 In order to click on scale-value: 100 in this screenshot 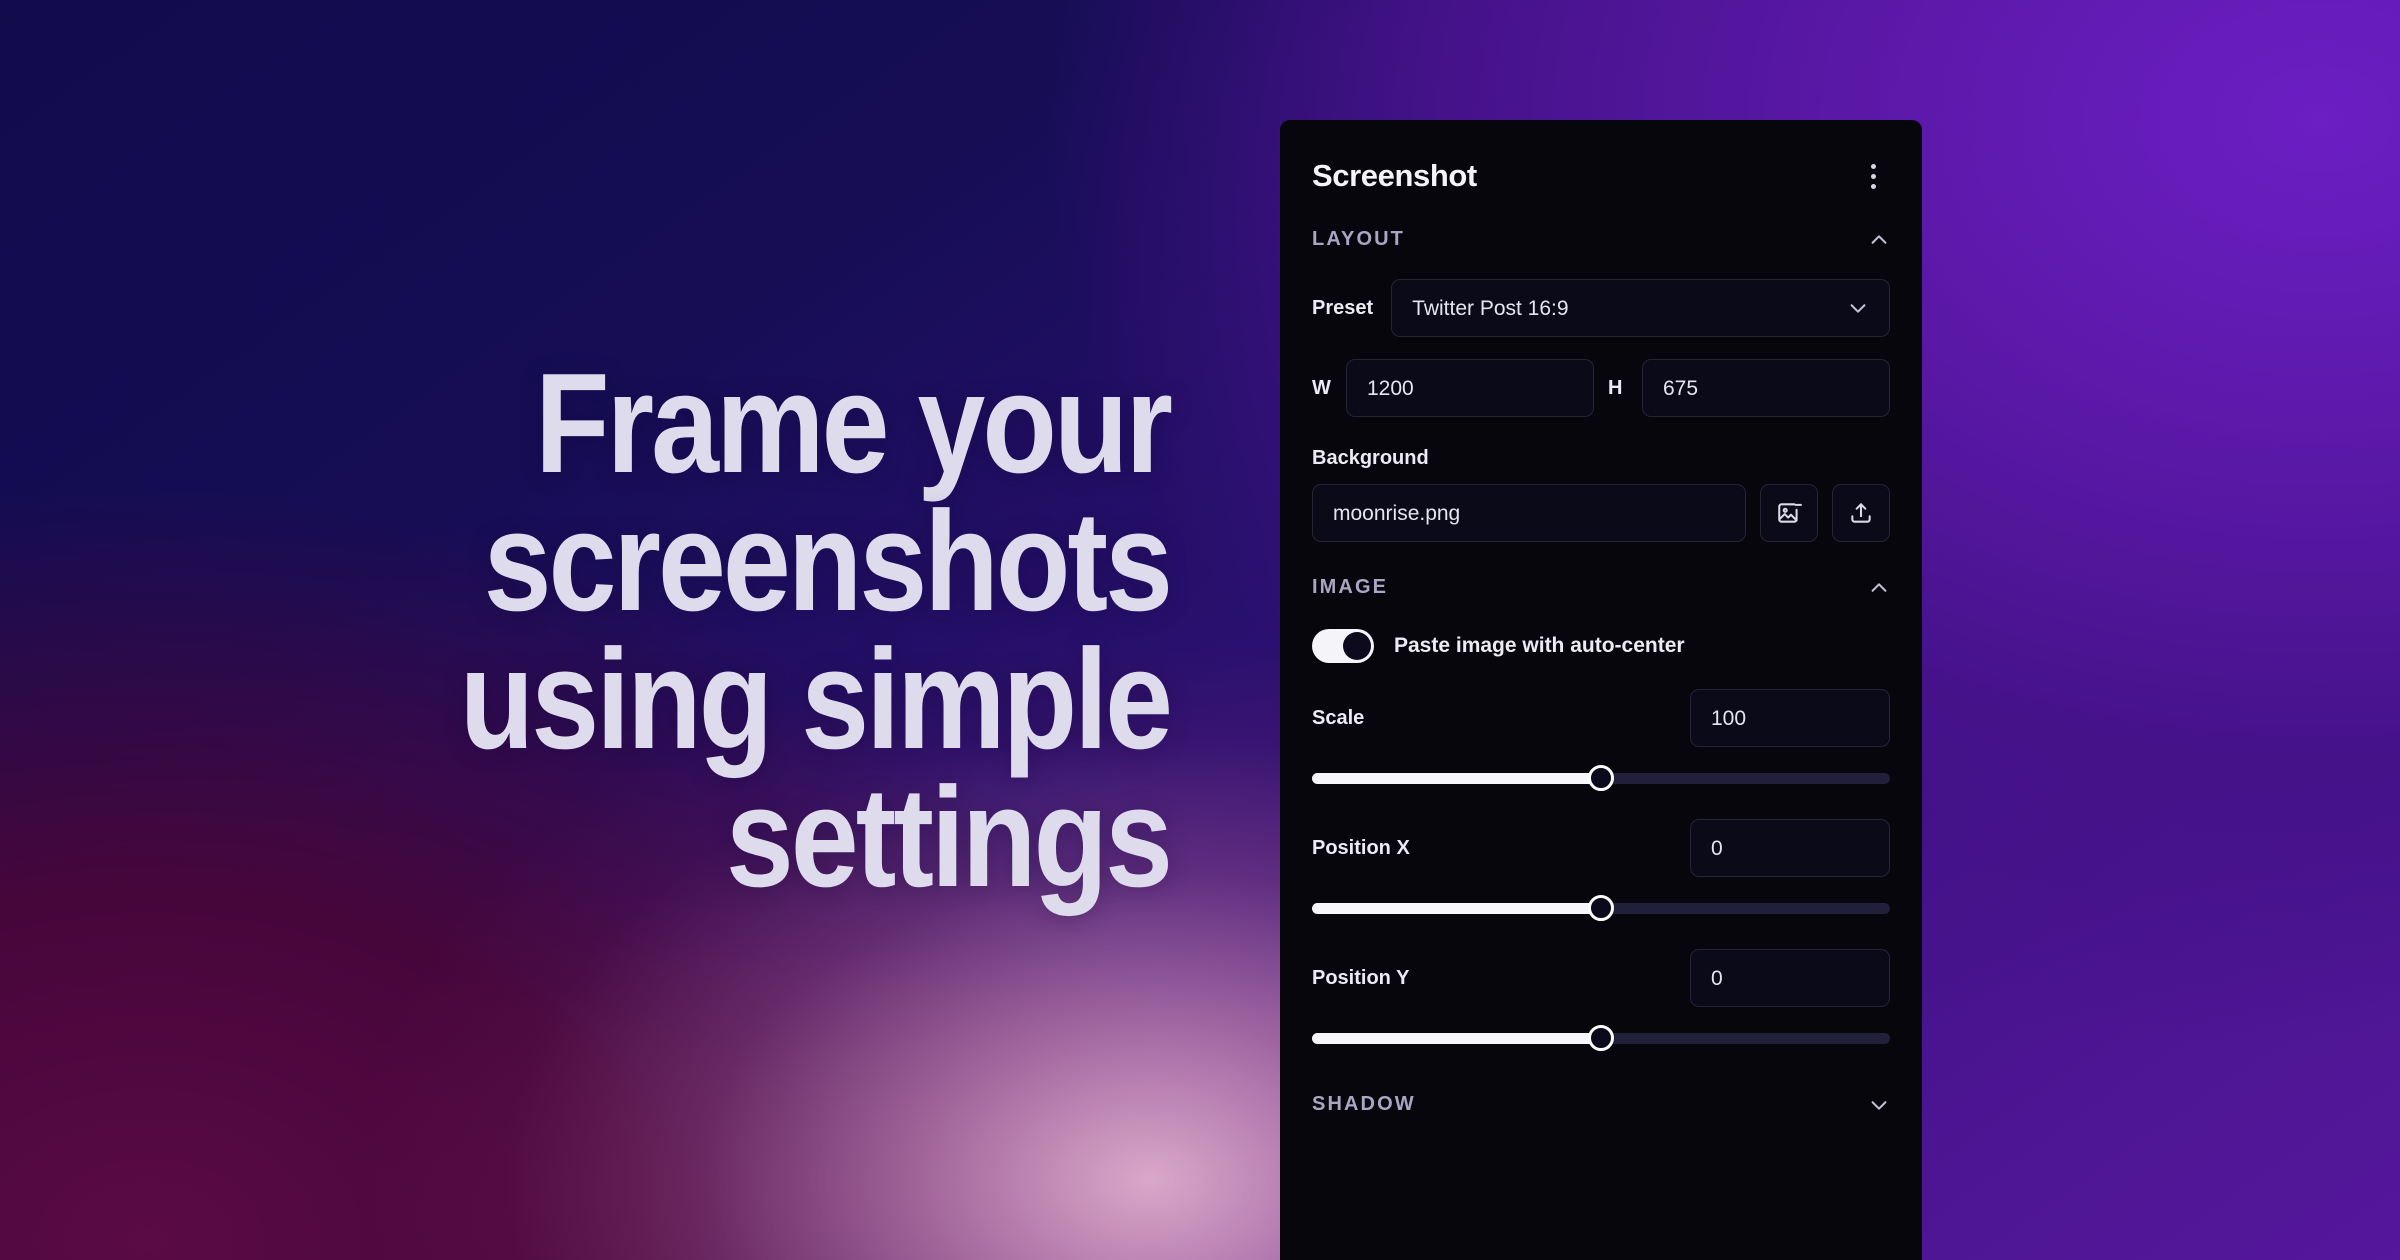, I will do `click(1729, 718)`.